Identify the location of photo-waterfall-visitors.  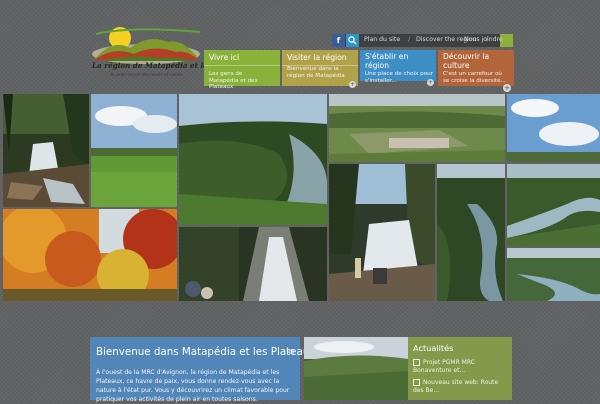
(382, 232).